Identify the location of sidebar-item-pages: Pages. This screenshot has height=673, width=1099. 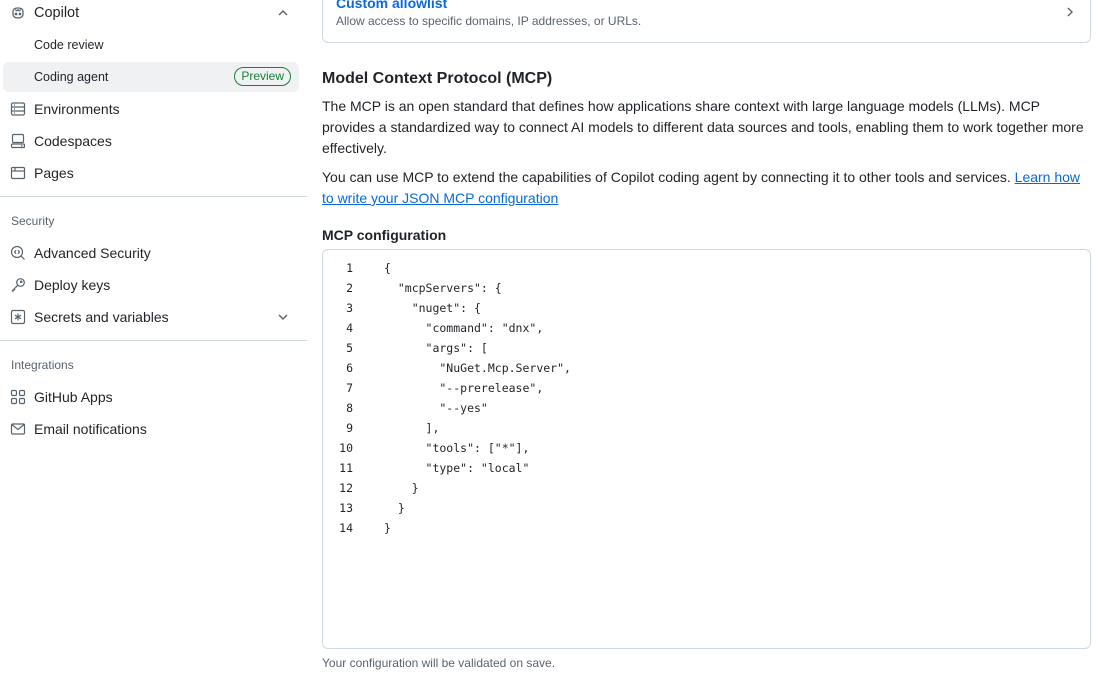
(151, 173).